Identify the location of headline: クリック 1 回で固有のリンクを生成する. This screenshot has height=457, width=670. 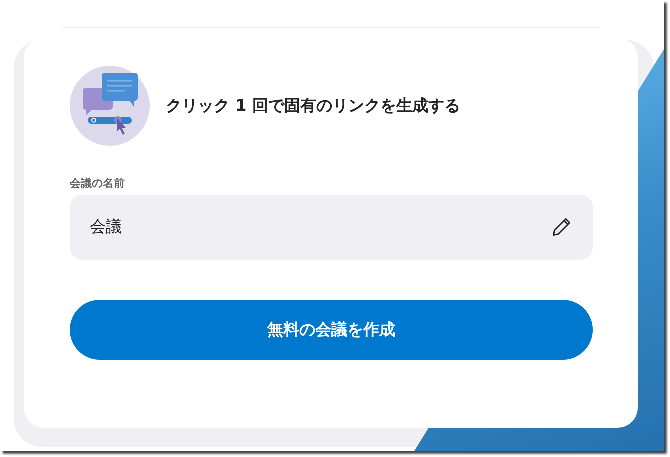
(313, 106).